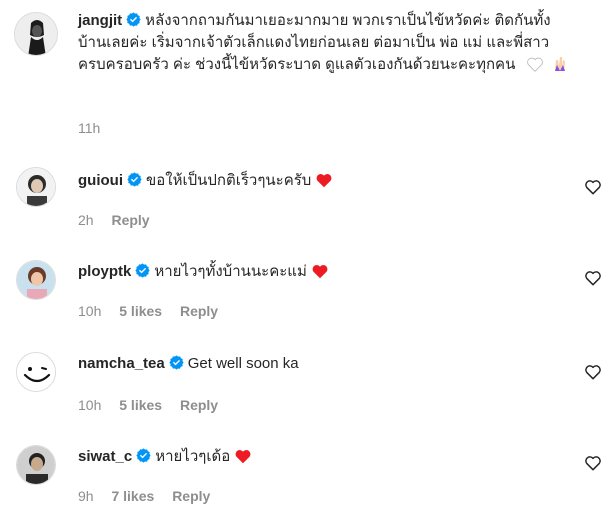 This screenshot has width=611, height=531. I want to click on white-heart-emoji-icon, so click(534, 64).